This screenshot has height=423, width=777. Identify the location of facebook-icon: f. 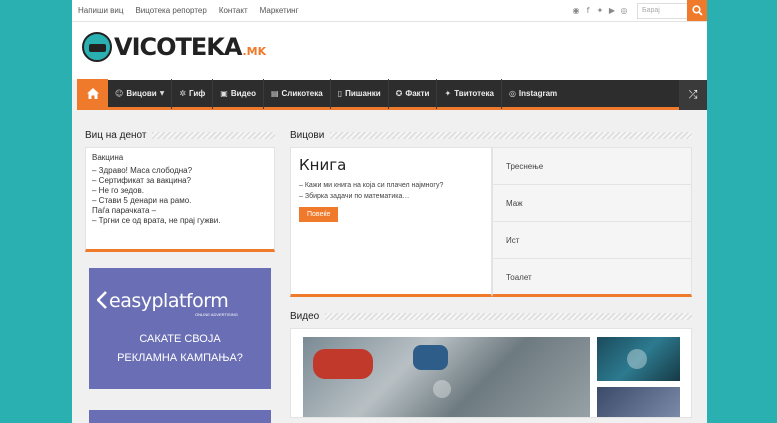
(588, 10).